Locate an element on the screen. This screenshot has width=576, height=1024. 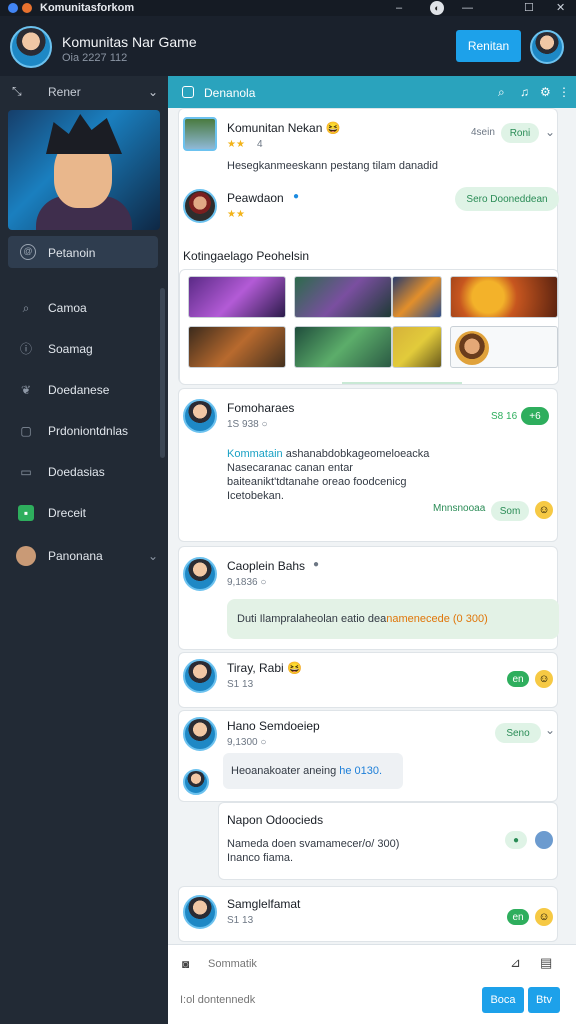
sidebar-active-label: Petanoin is located at coordinates (72, 253).